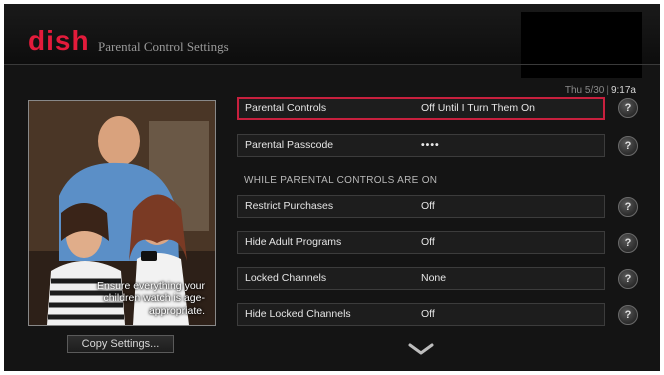 This screenshot has height=375, width=664. I want to click on setting-label: Hide Locked Channels, so click(298, 314).